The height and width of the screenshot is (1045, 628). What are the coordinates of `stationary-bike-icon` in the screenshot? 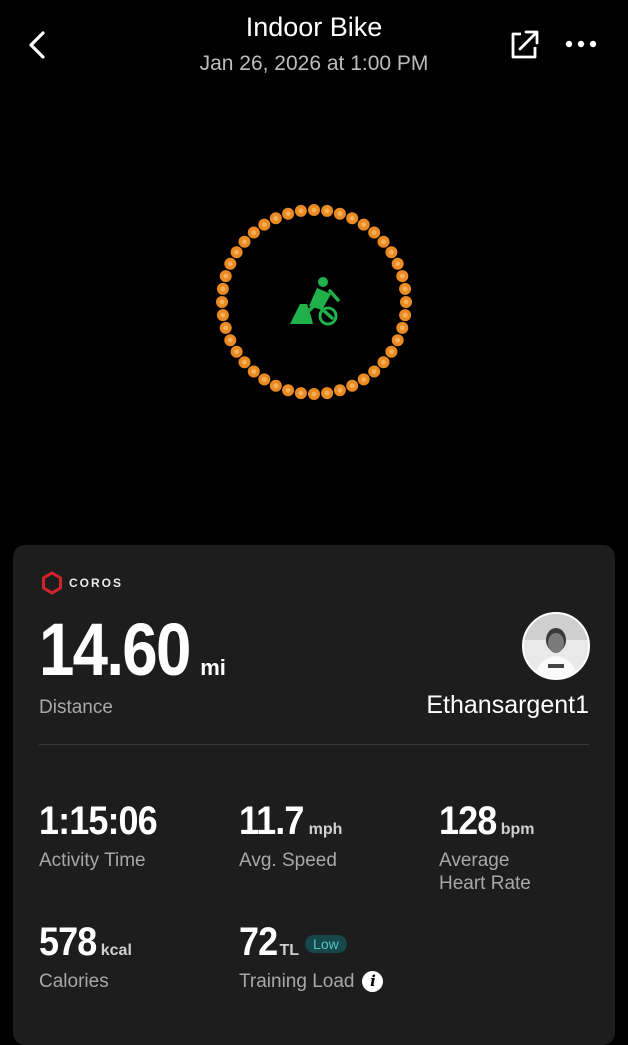 It's located at (315, 301).